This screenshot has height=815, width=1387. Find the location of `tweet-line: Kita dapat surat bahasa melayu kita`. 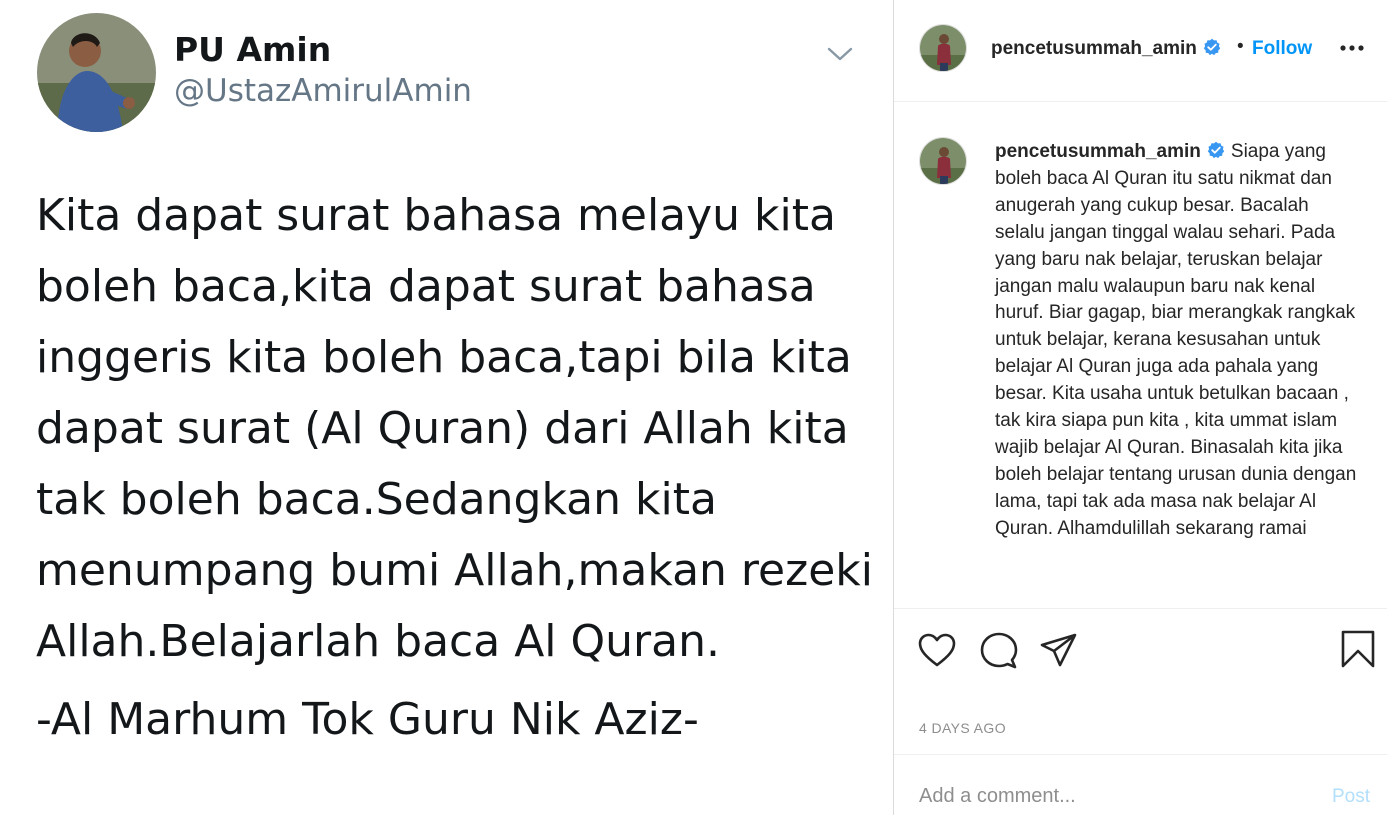

tweet-line: Kita dapat surat bahasa melayu kita is located at coordinates (436, 215).